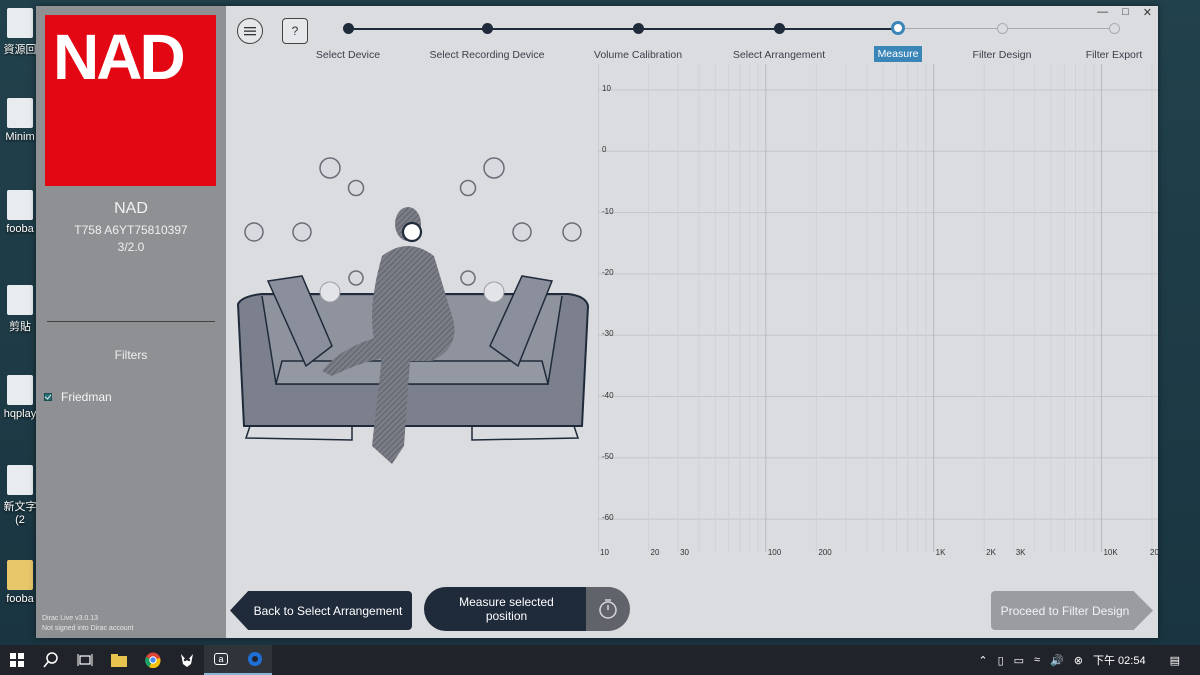 The width and height of the screenshot is (1200, 675). Describe the element at coordinates (20, 229) in the screenshot. I see `desktop-icon-label: fooba` at that location.